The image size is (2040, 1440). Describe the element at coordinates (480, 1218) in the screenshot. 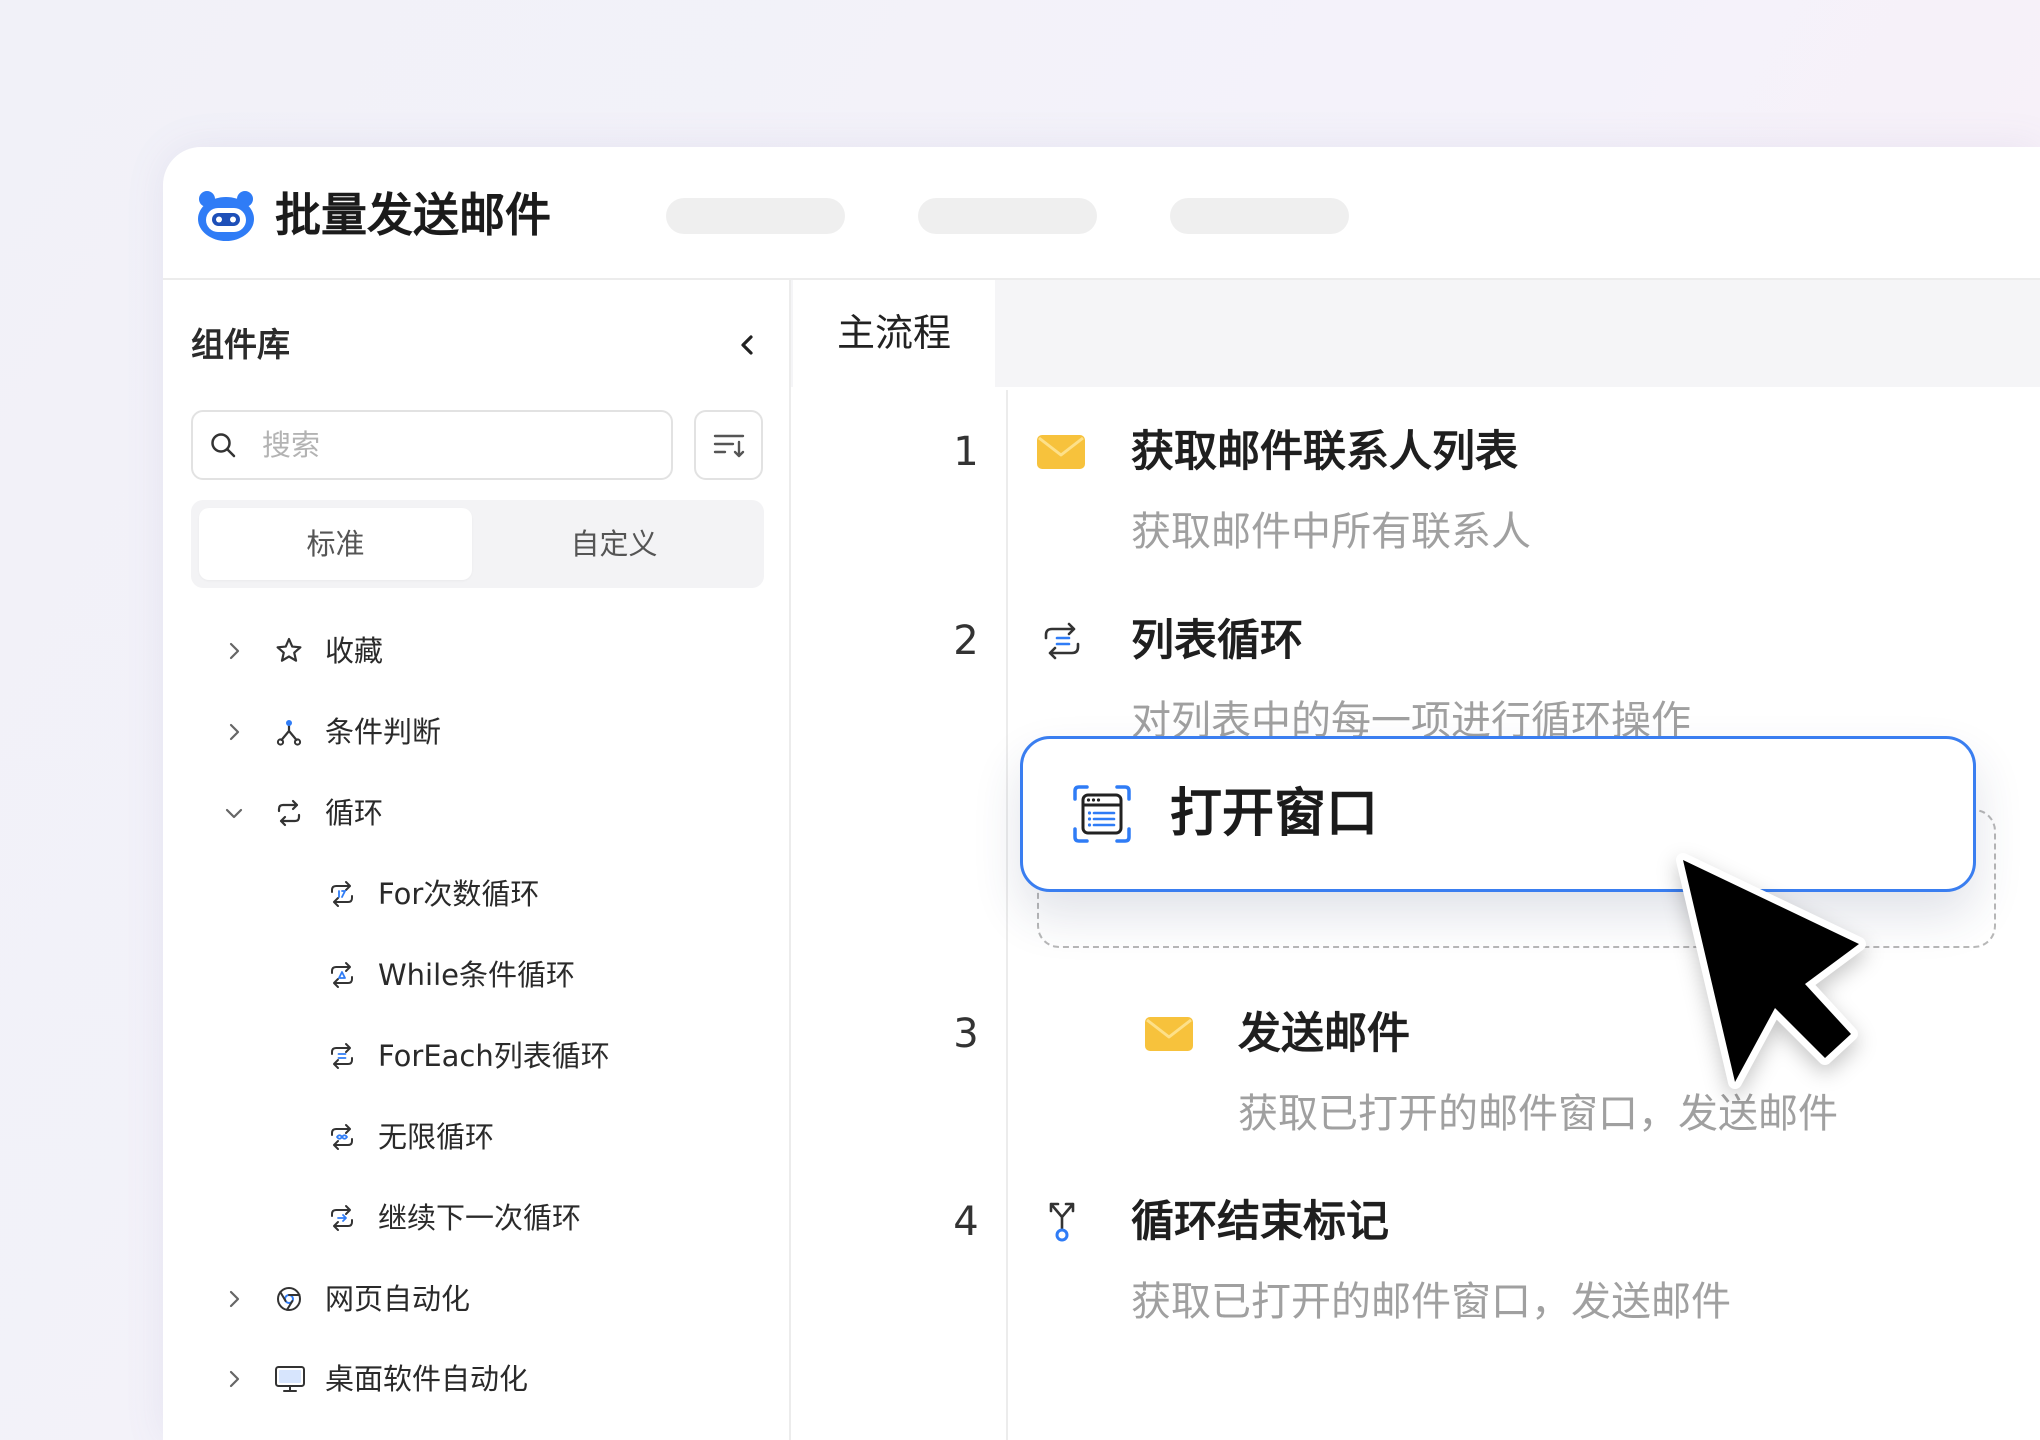

I see `tree-item-label: 继续下一次循环` at that location.